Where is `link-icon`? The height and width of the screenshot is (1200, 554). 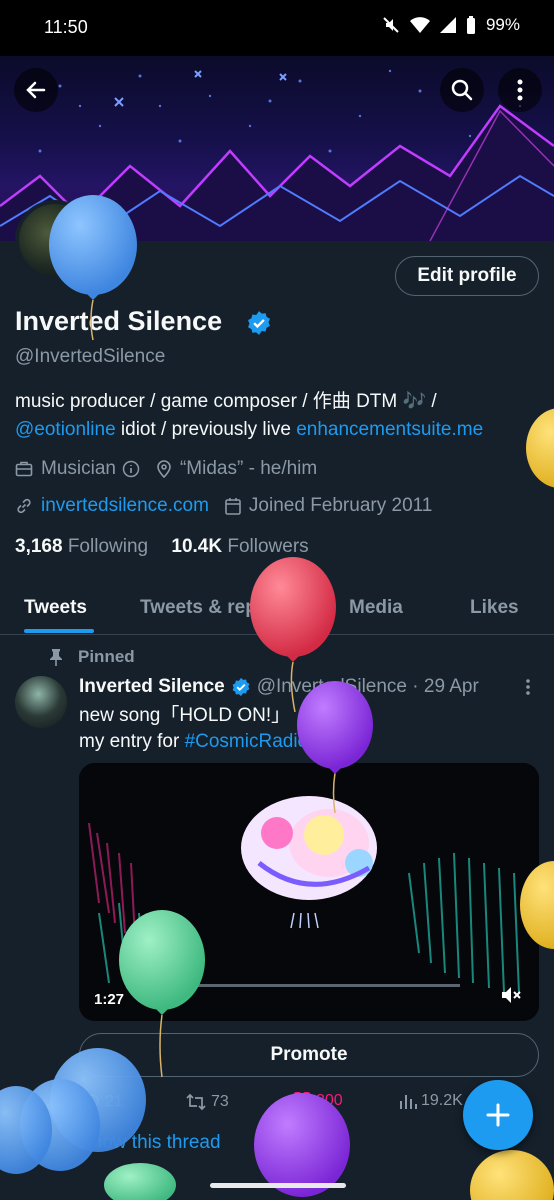
link-icon is located at coordinates (24, 506).